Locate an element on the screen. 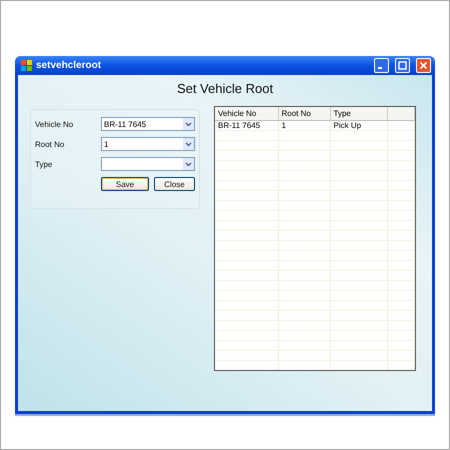 This screenshot has height=450, width=450. field-label: Type is located at coordinates (44, 164).